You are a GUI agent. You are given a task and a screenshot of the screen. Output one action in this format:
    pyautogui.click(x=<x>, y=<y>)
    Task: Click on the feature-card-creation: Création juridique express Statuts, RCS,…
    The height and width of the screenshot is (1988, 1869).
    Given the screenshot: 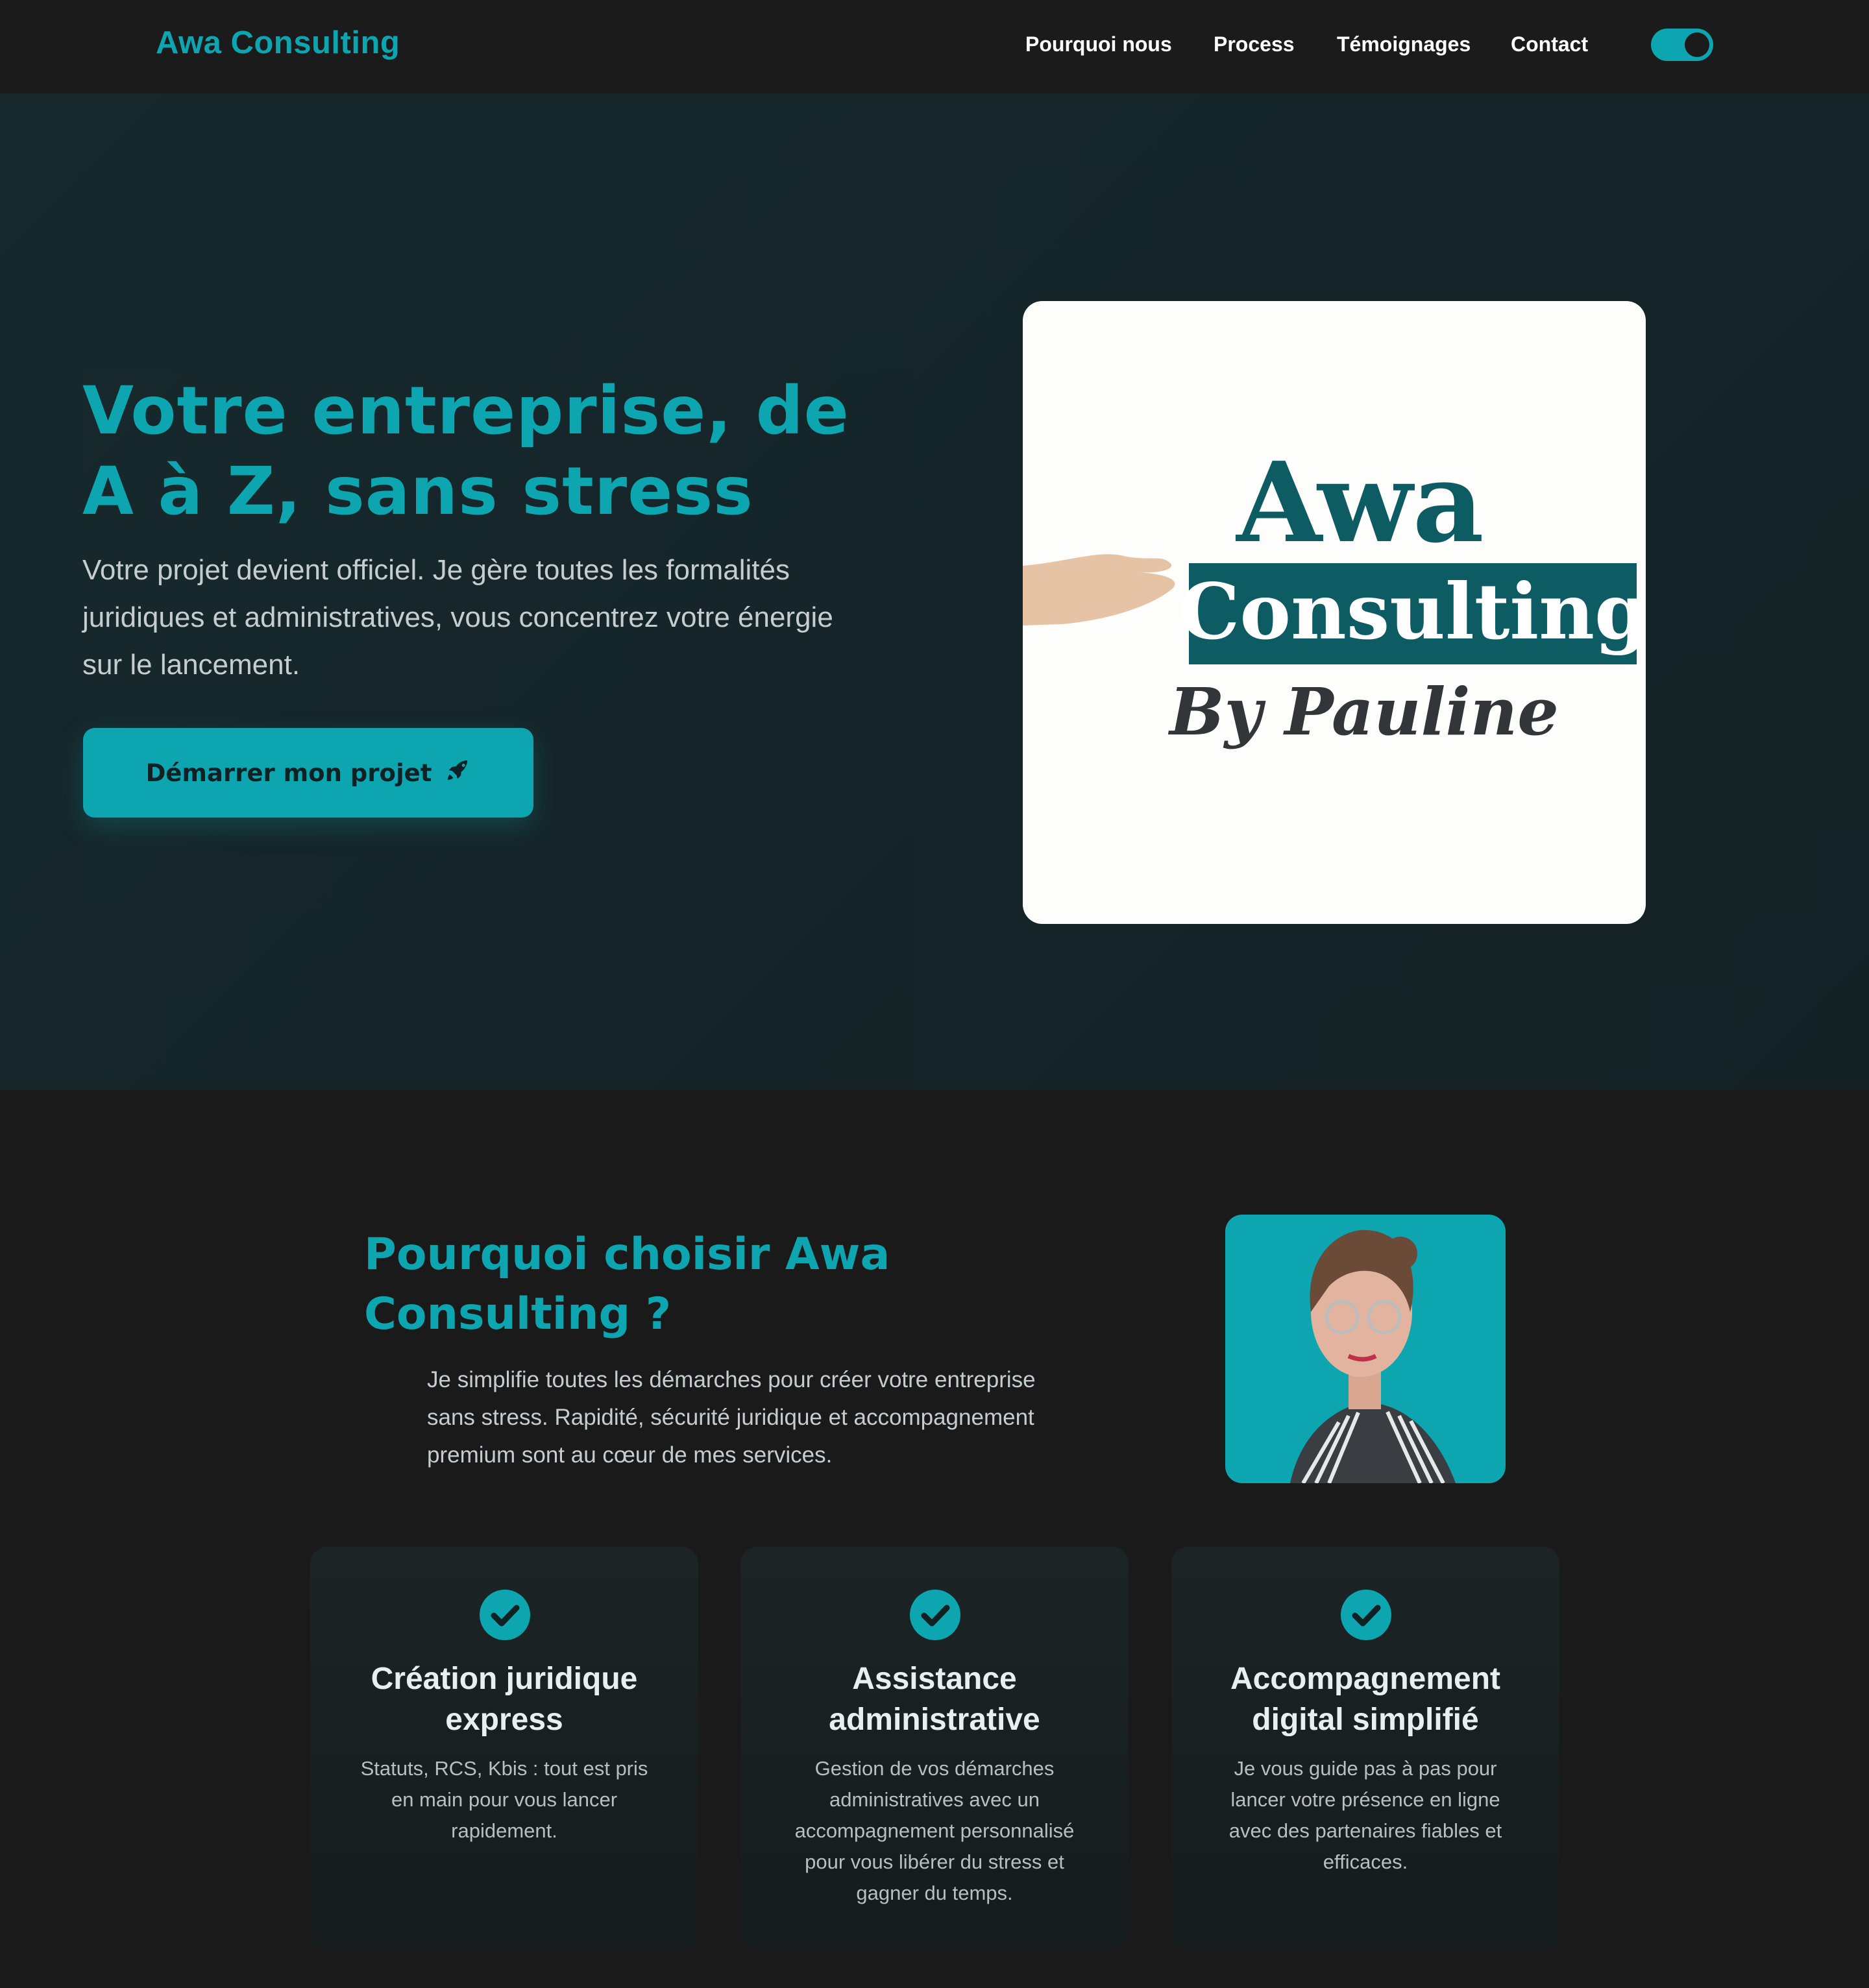 What is the action you would take?
    pyautogui.click(x=504, y=1748)
    